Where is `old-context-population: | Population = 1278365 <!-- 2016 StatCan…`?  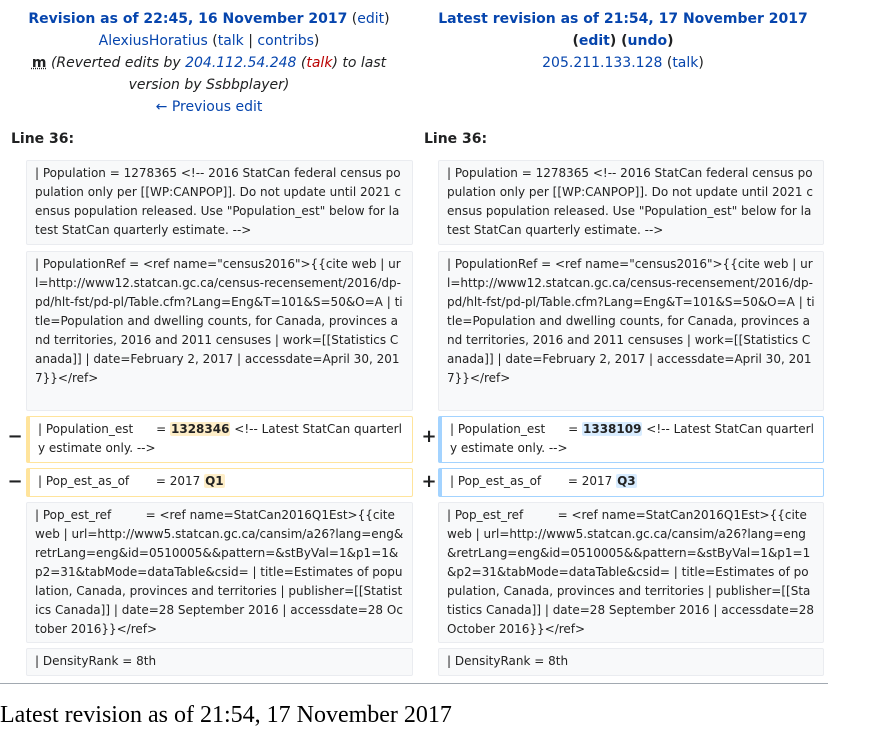
old-context-population: | Population = 1278365 <!-- 2016 StatCan… is located at coordinates (219, 202).